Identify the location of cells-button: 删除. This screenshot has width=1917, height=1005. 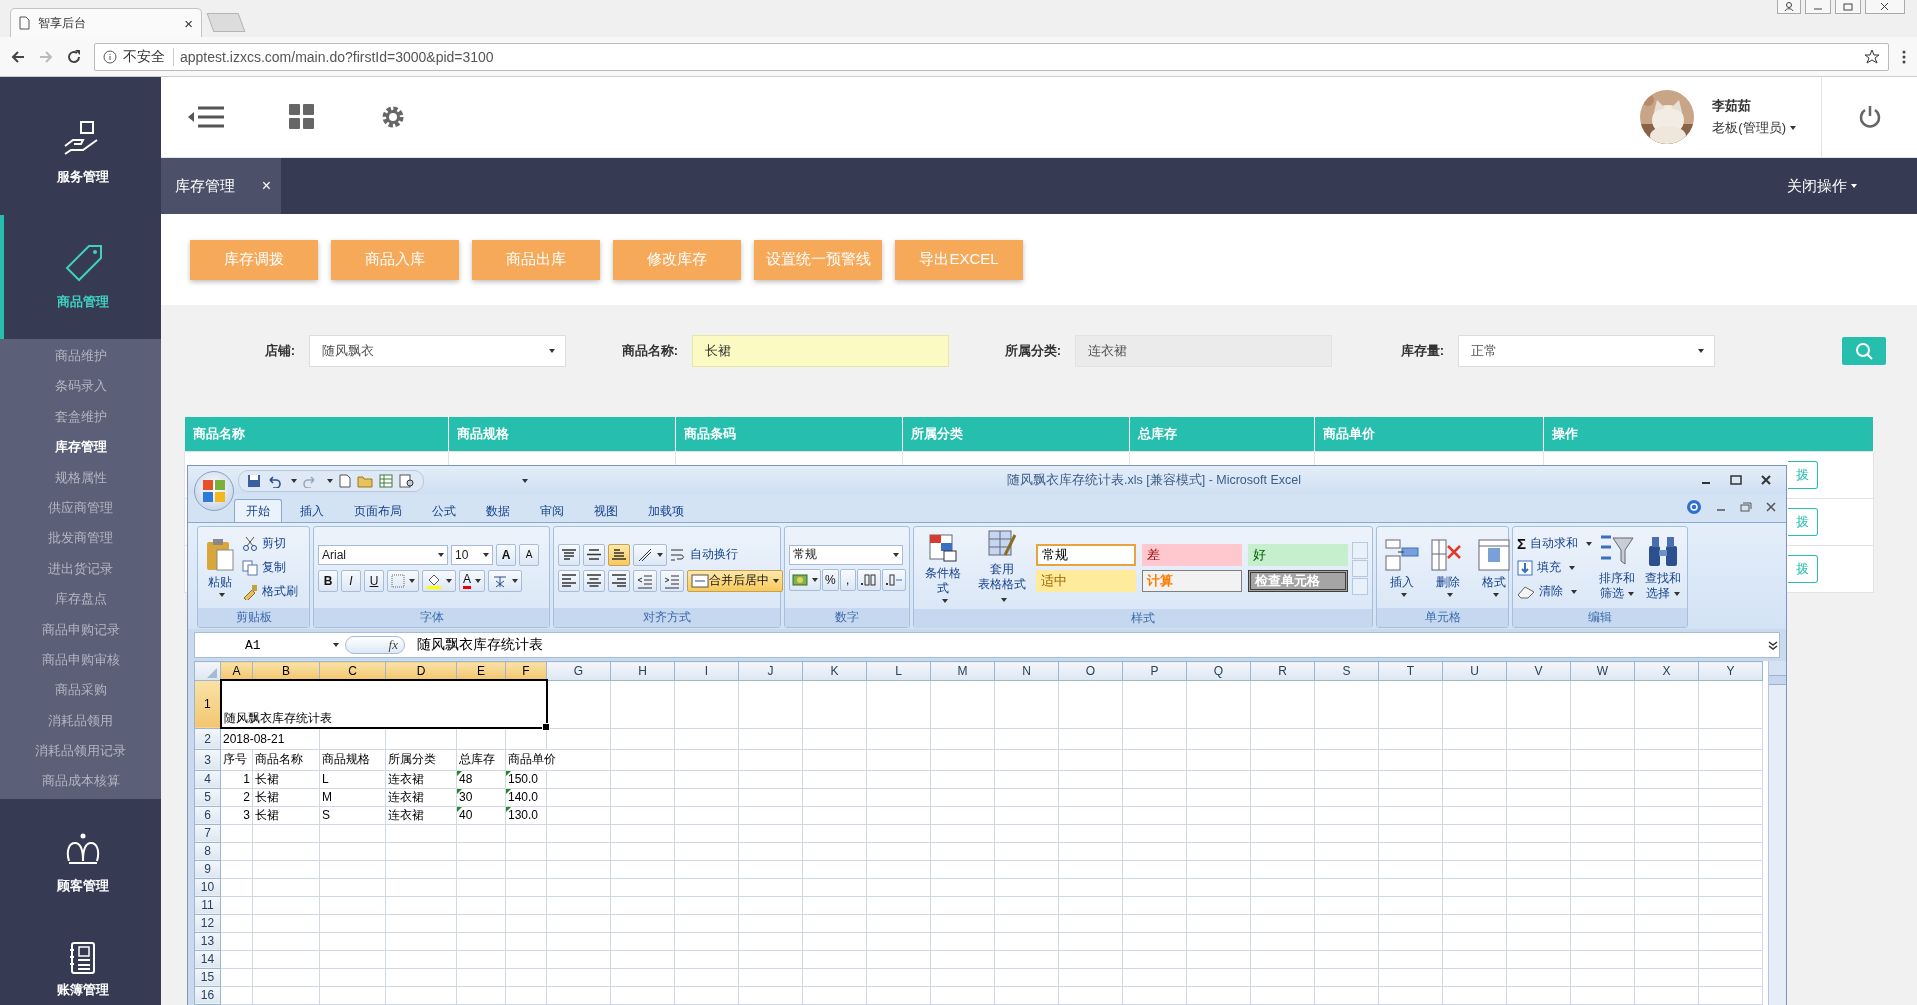
(1448, 567).